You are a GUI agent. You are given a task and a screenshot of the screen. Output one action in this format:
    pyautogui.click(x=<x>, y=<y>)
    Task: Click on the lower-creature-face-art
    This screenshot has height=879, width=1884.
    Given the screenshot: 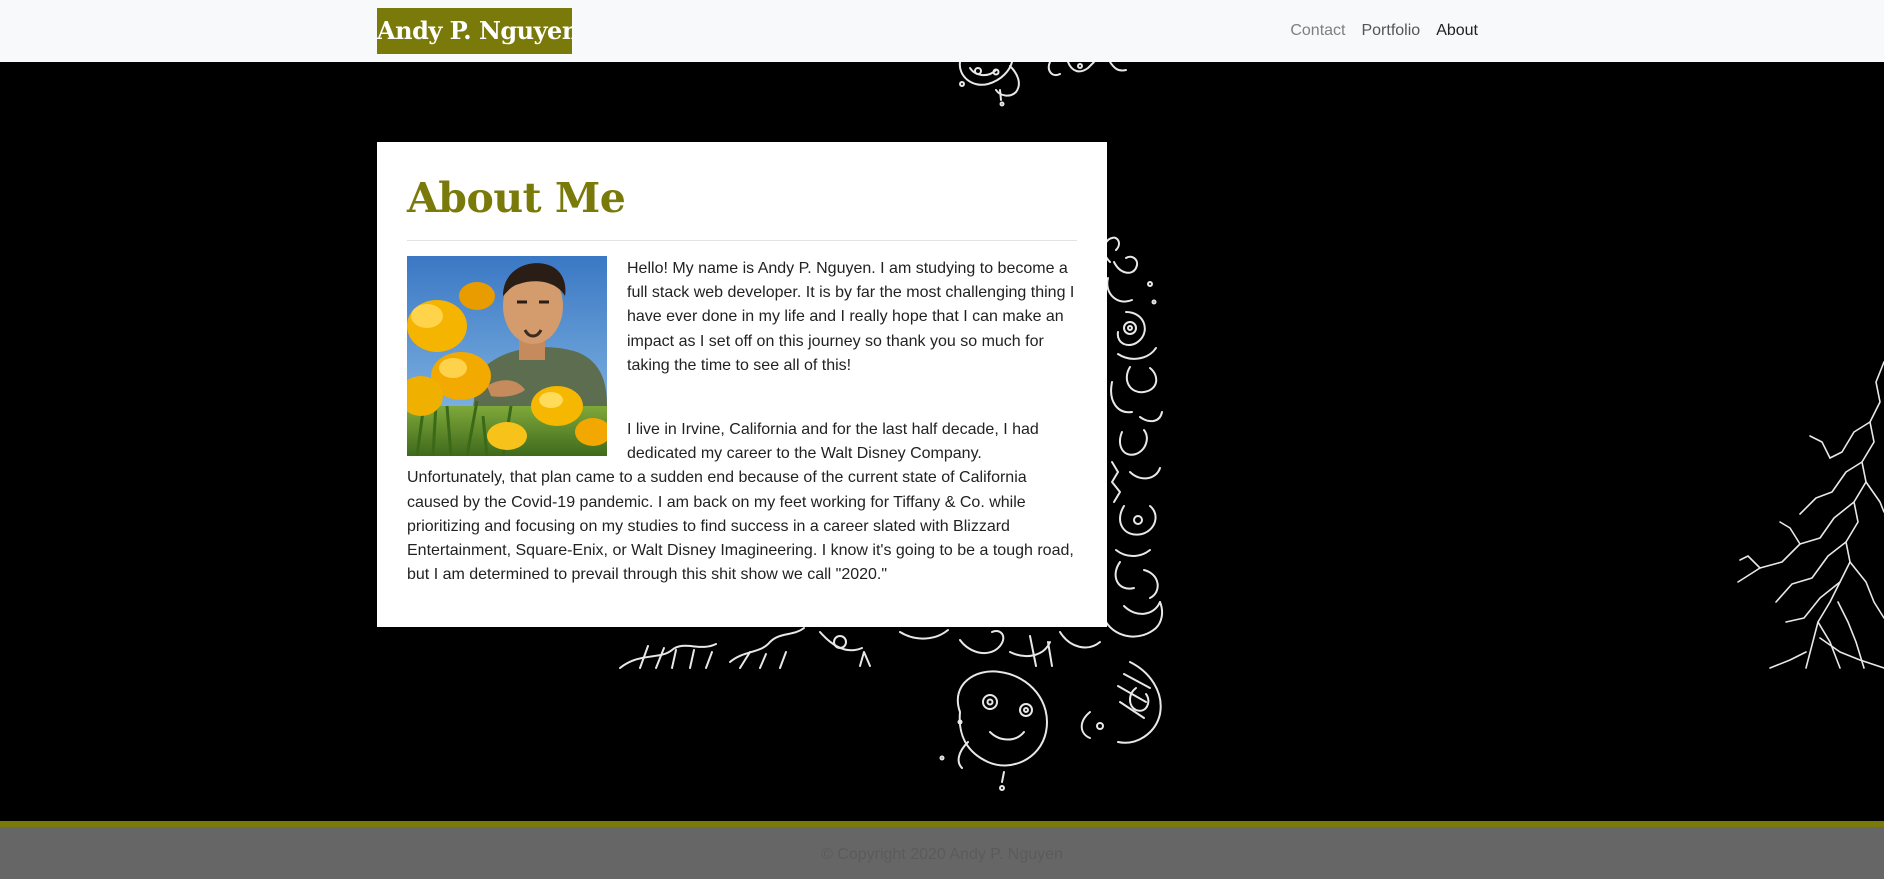 What is the action you would take?
    pyautogui.click(x=1050, y=726)
    